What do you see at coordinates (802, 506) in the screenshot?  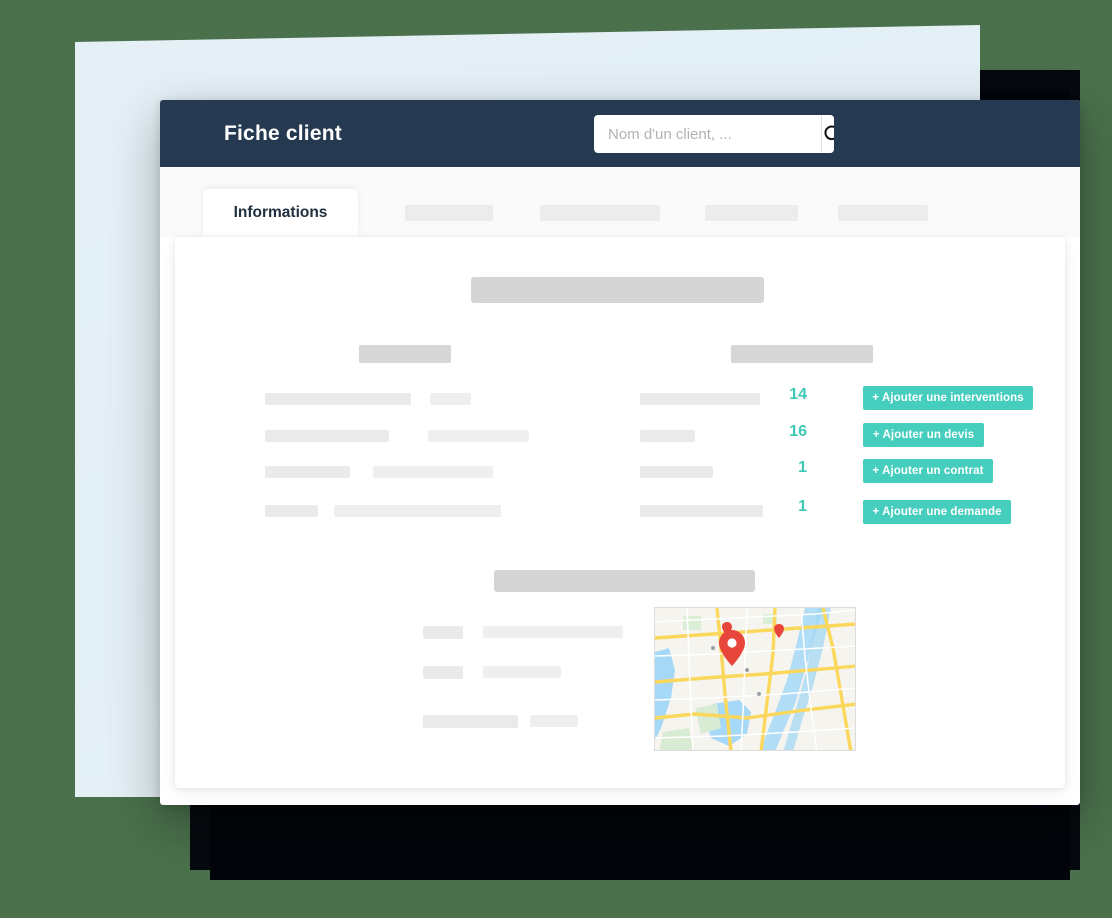 I see `metric-count-4: 1` at bounding box center [802, 506].